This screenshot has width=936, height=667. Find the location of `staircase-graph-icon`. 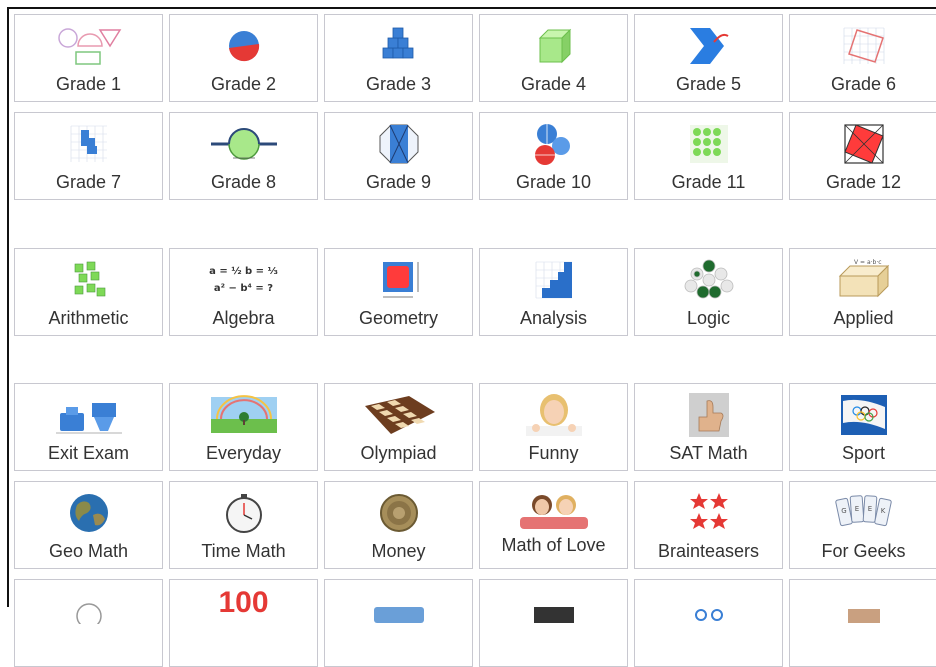

staircase-graph-icon is located at coordinates (553, 280).